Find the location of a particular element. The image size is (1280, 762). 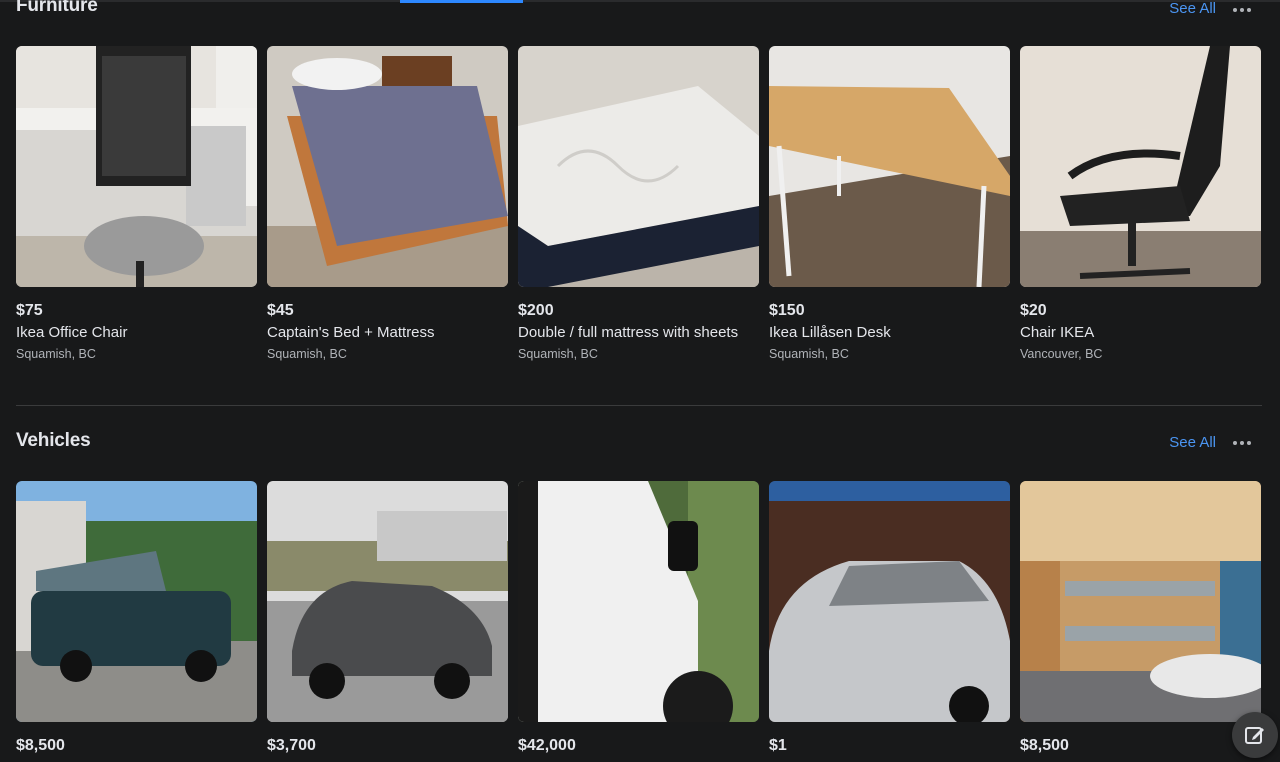

listing-card: $20 Chair IKEA Vancouver, BC is located at coordinates (1140, 204).